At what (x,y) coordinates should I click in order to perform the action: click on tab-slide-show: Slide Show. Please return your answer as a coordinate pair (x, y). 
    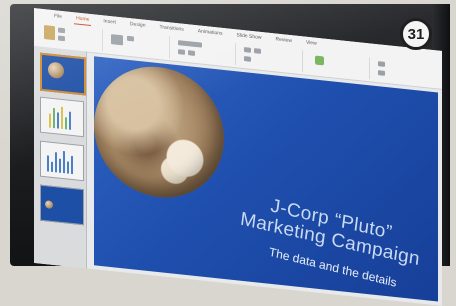
    Looking at the image, I should click on (249, 38).